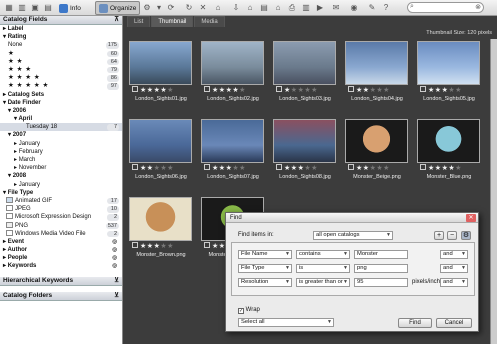  Describe the element at coordinates (118, 8) in the screenshot. I see `organize-button: Organize` at that location.